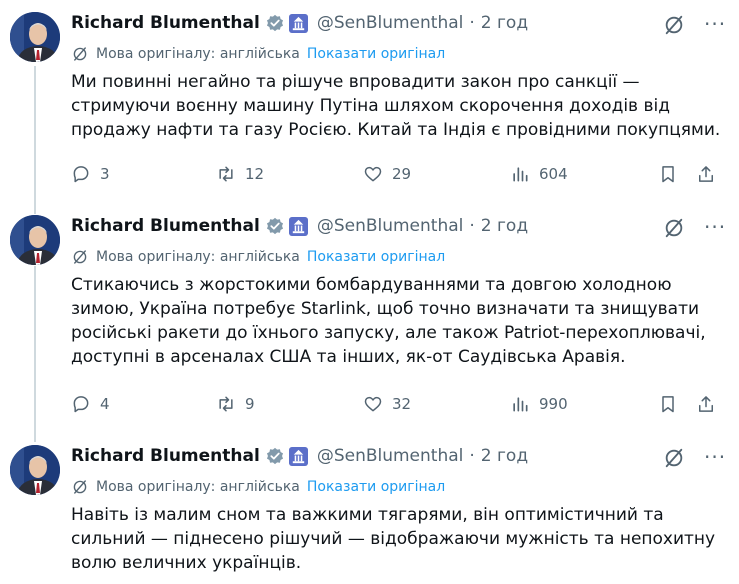  Describe the element at coordinates (240, 174) in the screenshot. I see `repost-button: 12` at that location.